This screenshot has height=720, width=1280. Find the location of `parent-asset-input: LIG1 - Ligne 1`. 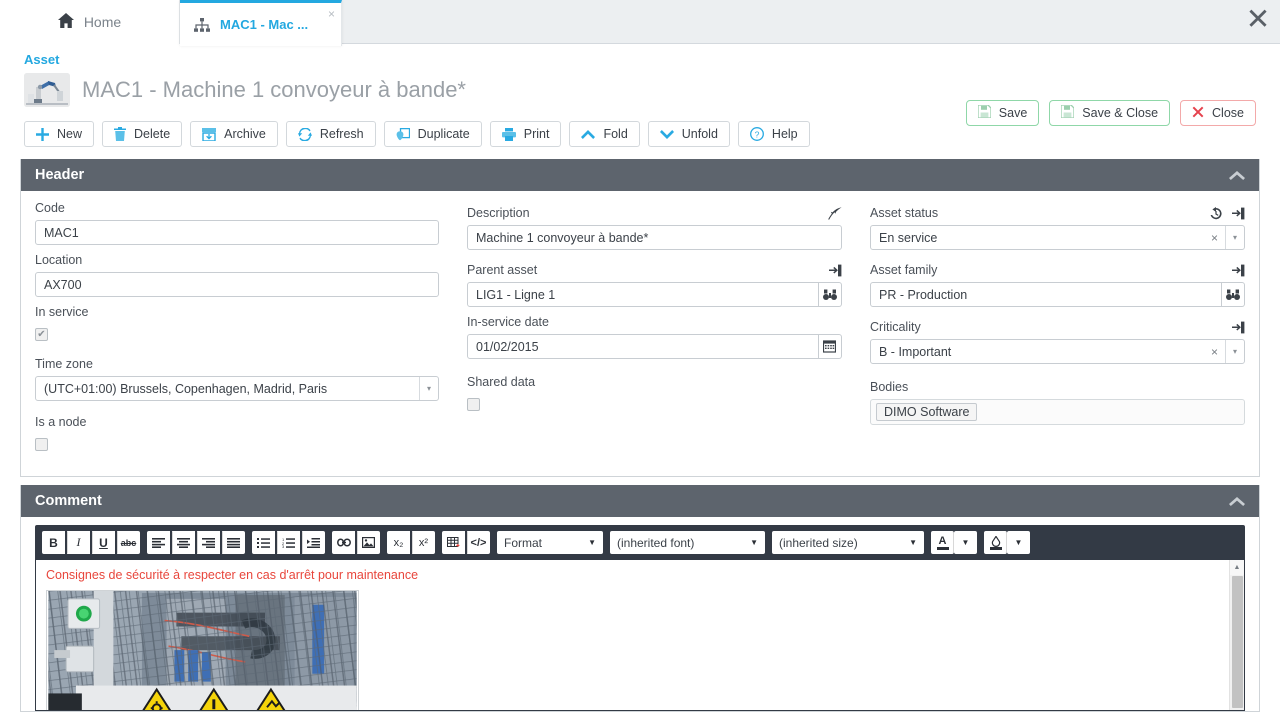

parent-asset-input: LIG1 - Ligne 1 is located at coordinates (643, 294).